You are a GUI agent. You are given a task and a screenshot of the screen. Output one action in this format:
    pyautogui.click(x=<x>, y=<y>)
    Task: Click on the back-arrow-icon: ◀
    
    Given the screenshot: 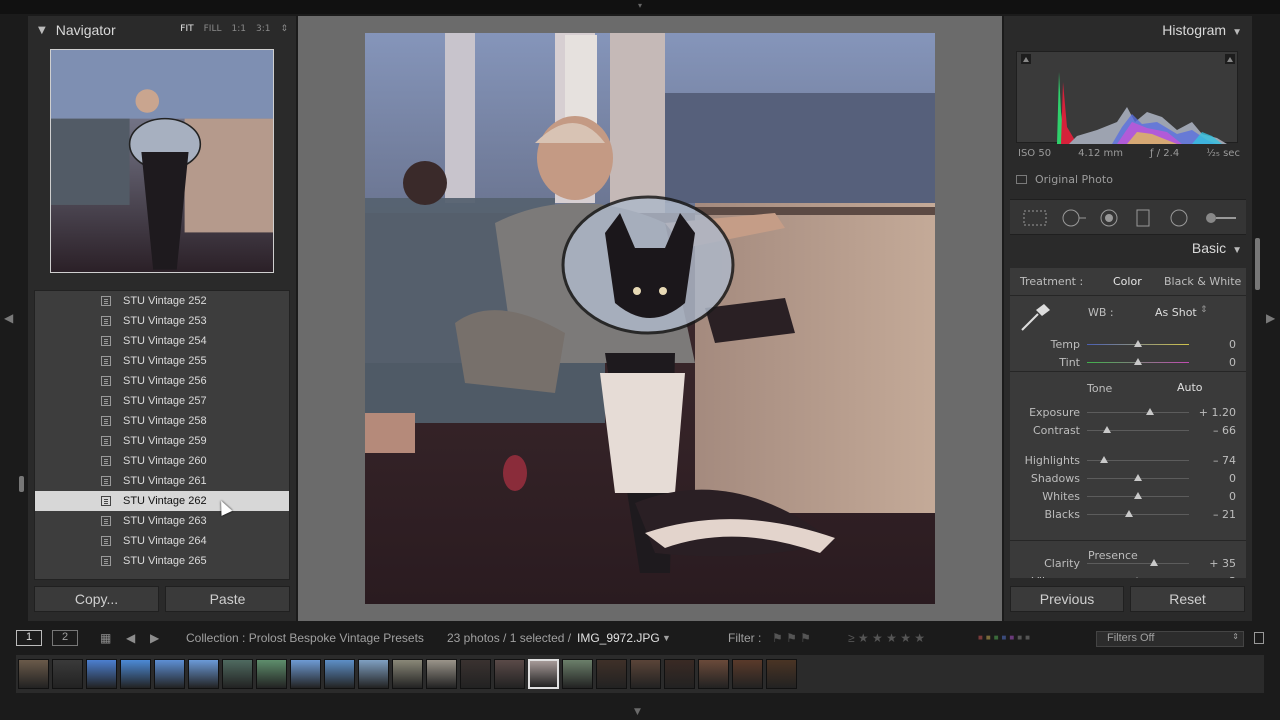 What is the action you would take?
    pyautogui.click(x=130, y=638)
    